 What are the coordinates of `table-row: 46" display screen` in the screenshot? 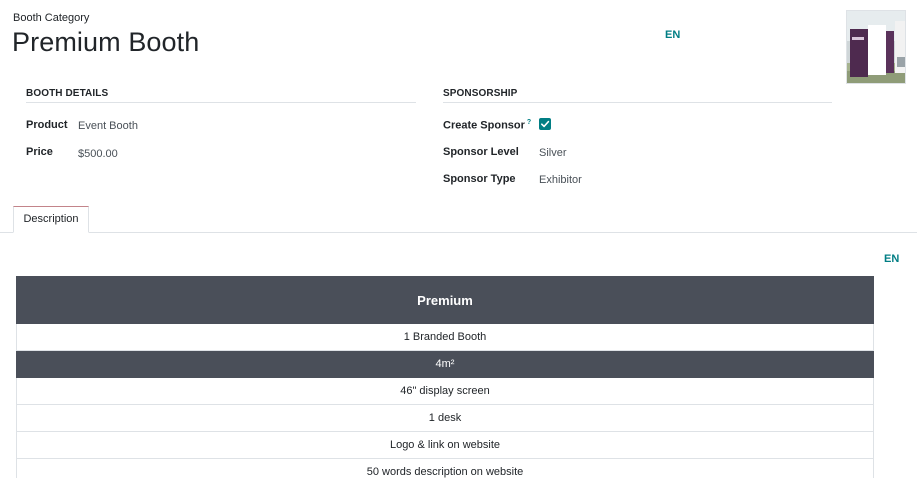 It's located at (445, 391).